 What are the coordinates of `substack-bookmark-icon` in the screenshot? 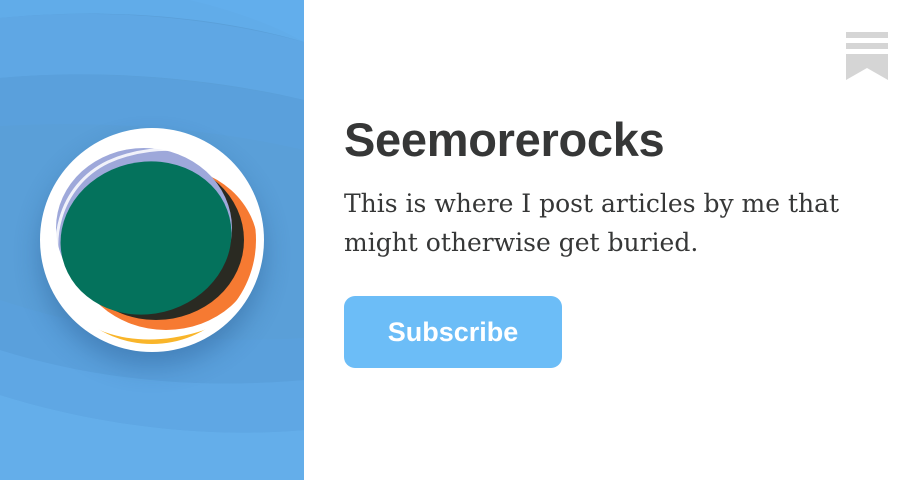 It's located at (867, 56).